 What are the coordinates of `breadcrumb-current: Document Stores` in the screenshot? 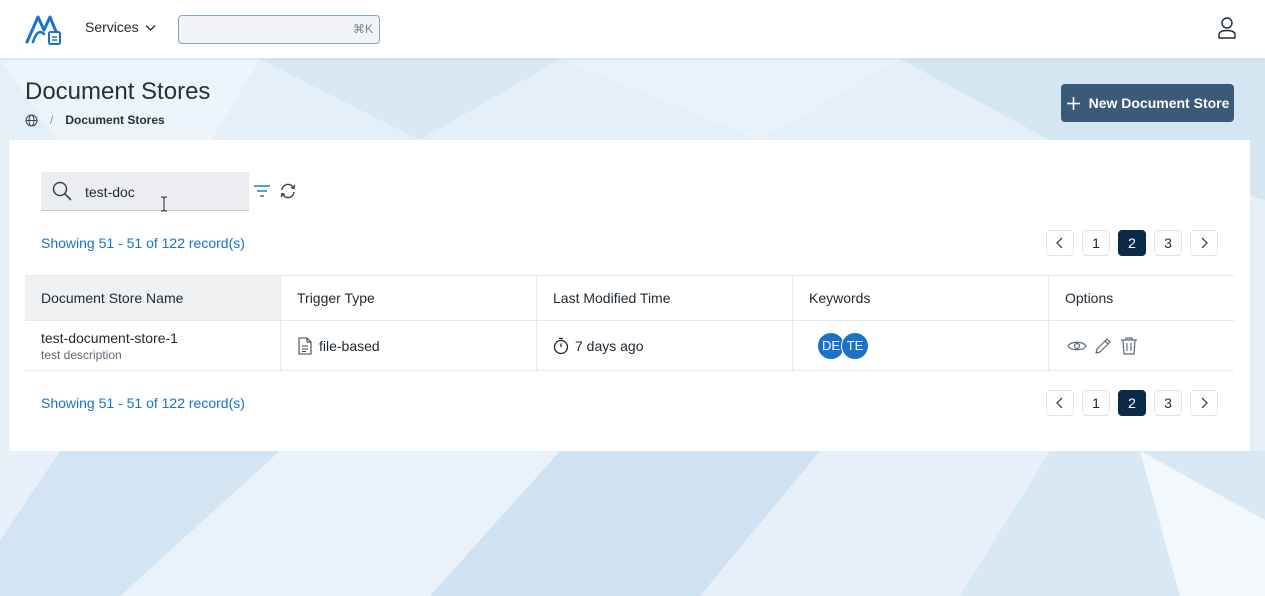 It's located at (115, 120).